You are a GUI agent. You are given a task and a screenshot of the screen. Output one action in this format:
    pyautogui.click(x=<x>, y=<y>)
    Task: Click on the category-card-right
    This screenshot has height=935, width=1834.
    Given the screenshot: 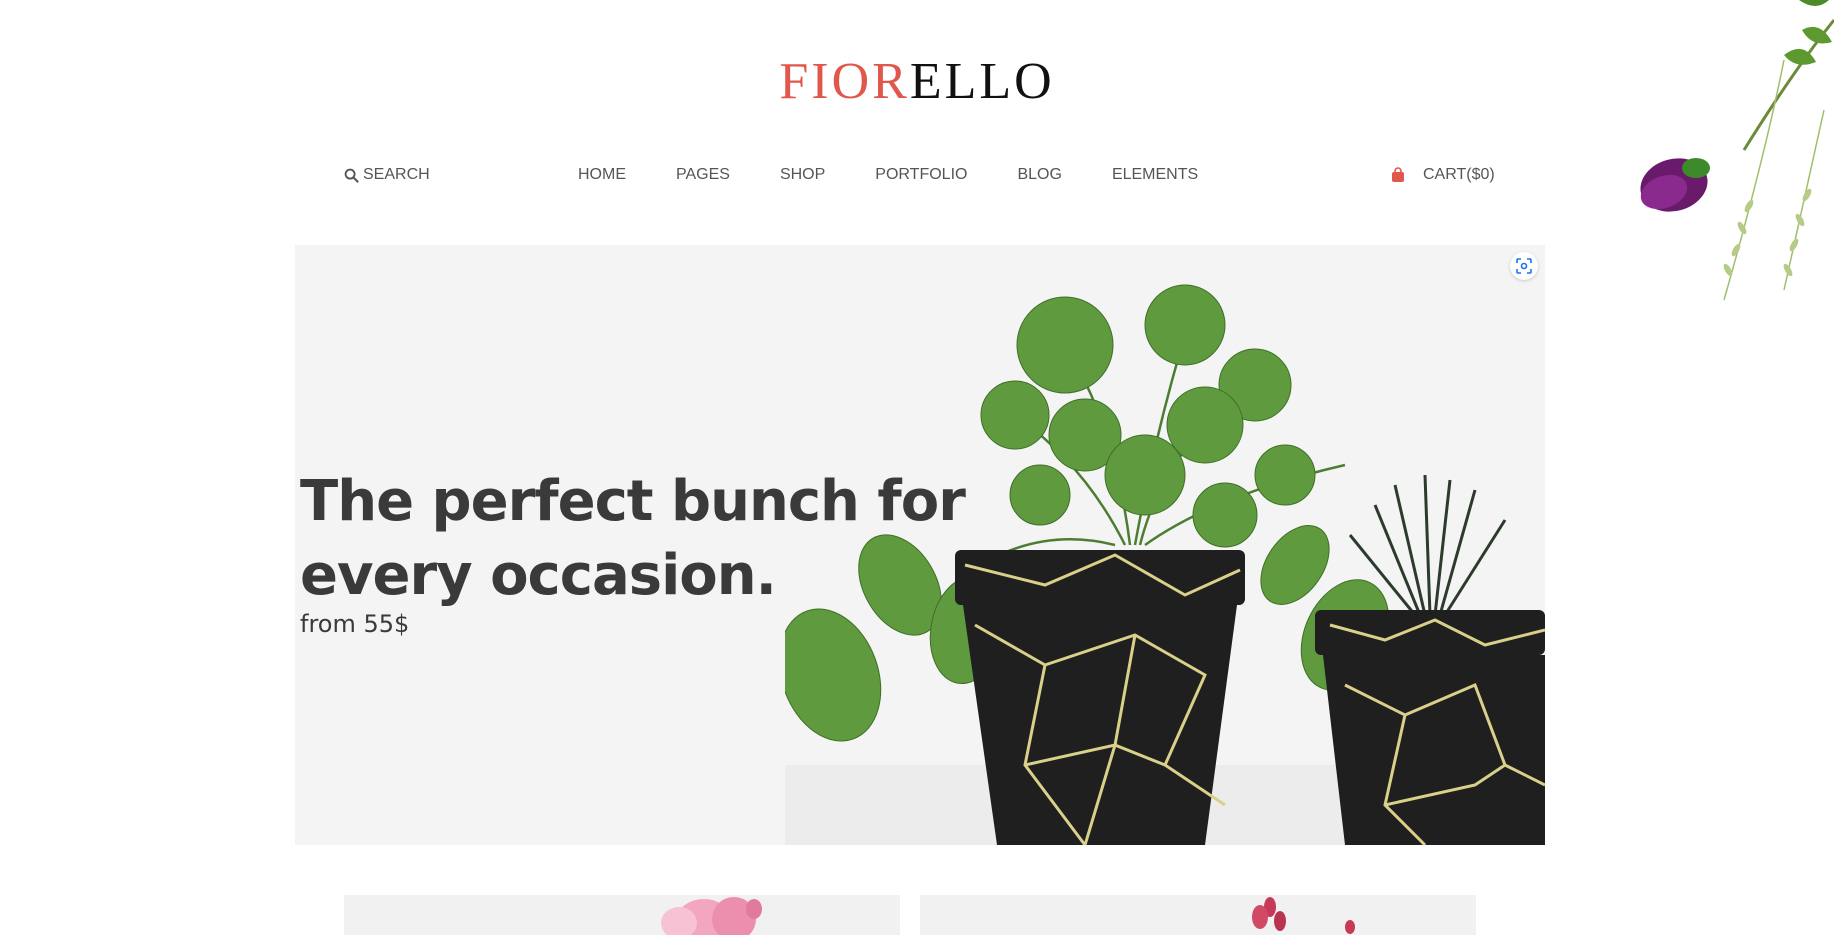 What is the action you would take?
    pyautogui.click(x=1198, y=915)
    